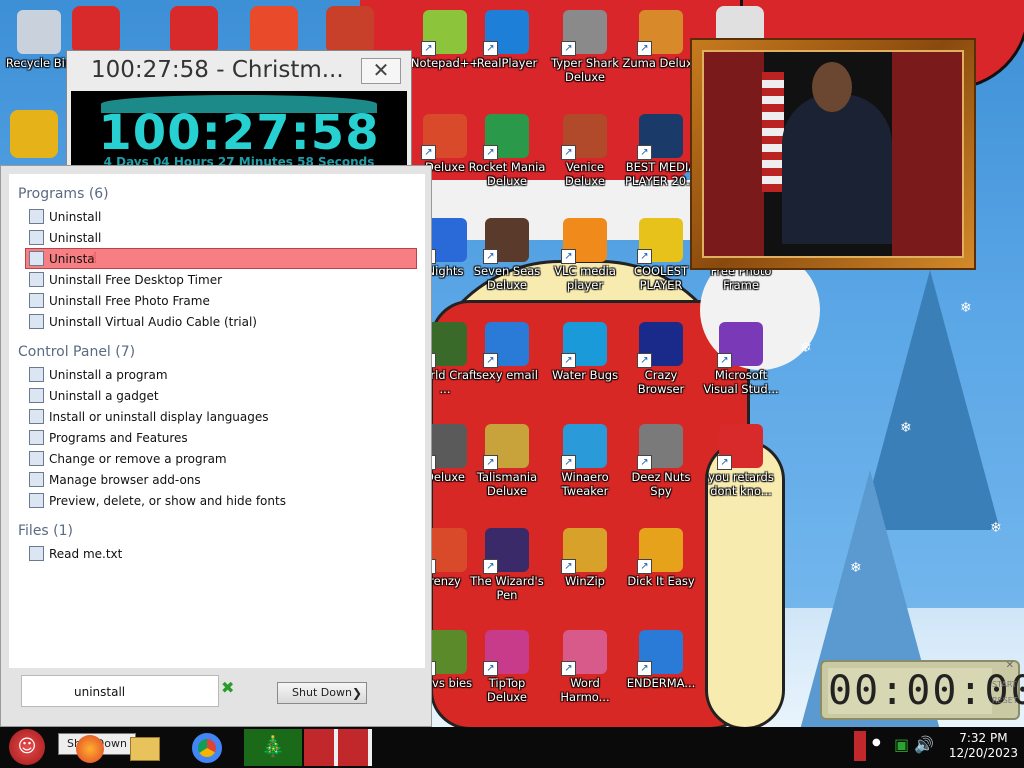  I want to click on desktop-icon: ↗ Dick It Easy, so click(661, 556).